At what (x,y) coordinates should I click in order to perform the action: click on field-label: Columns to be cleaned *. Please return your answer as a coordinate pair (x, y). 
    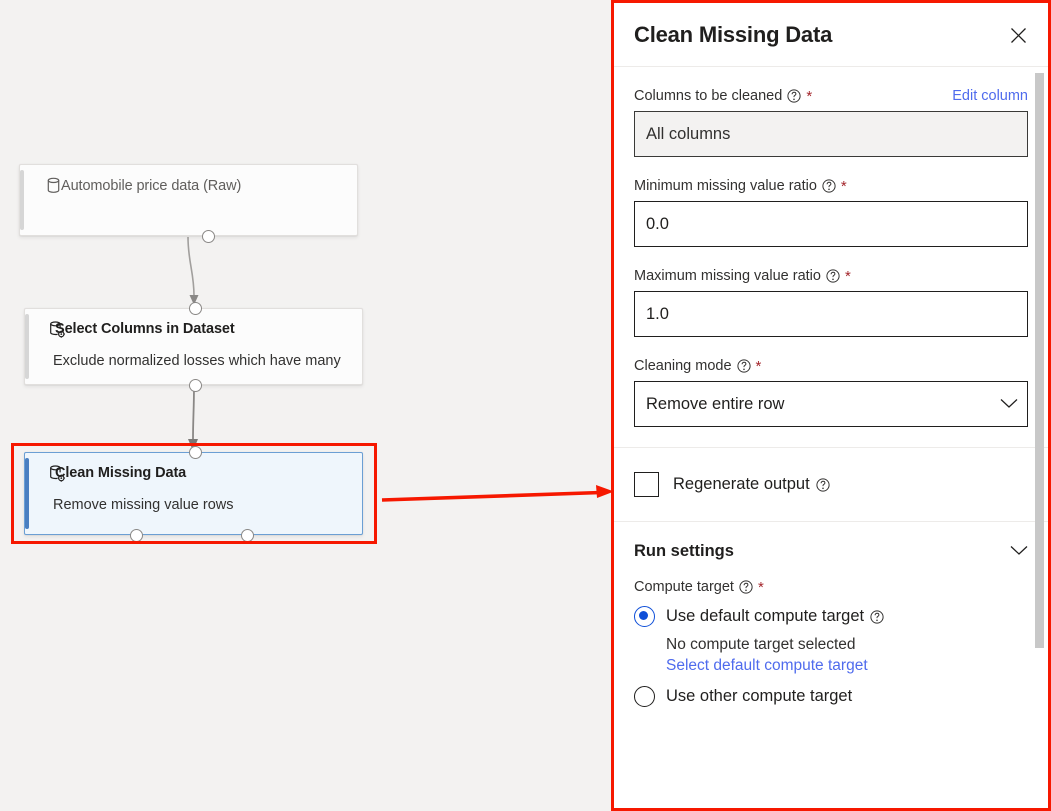
    Looking at the image, I should click on (723, 96).